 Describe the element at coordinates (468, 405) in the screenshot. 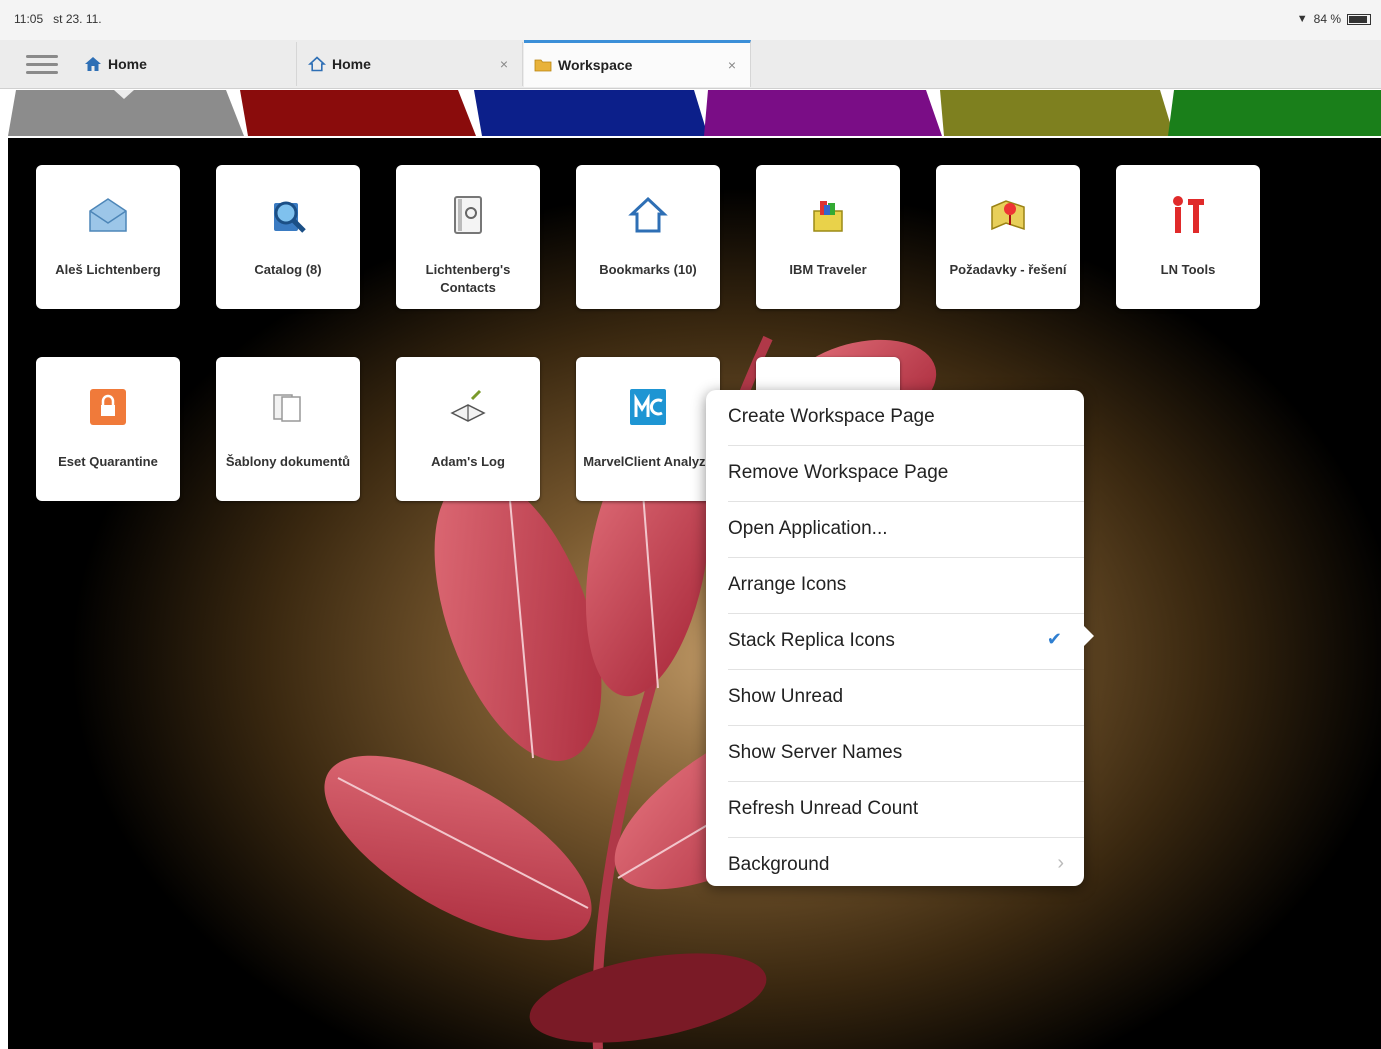

I see `book-icon` at that location.